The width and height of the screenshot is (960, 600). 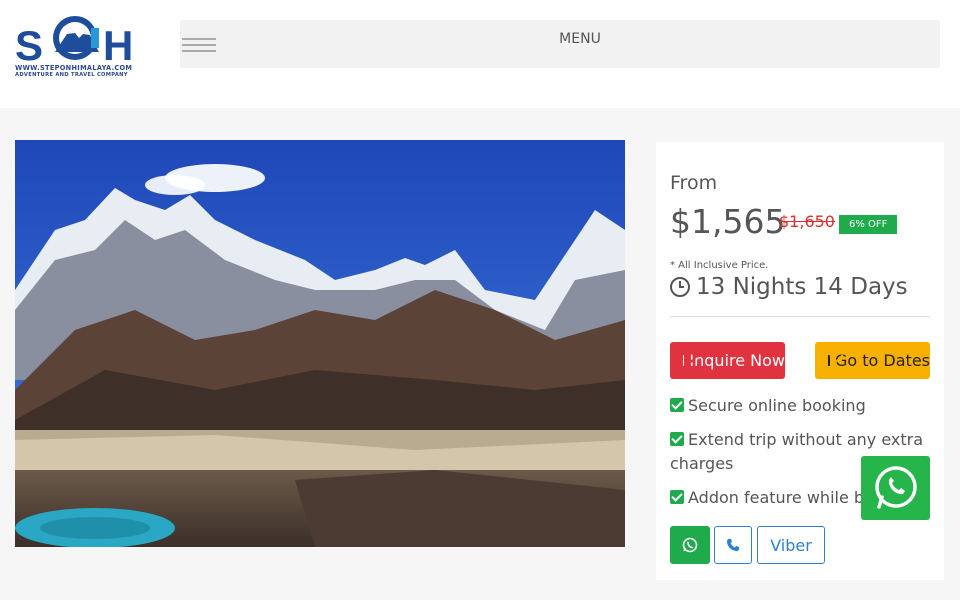 I want to click on inquire-now-label: Inquire Now, so click(x=737, y=360).